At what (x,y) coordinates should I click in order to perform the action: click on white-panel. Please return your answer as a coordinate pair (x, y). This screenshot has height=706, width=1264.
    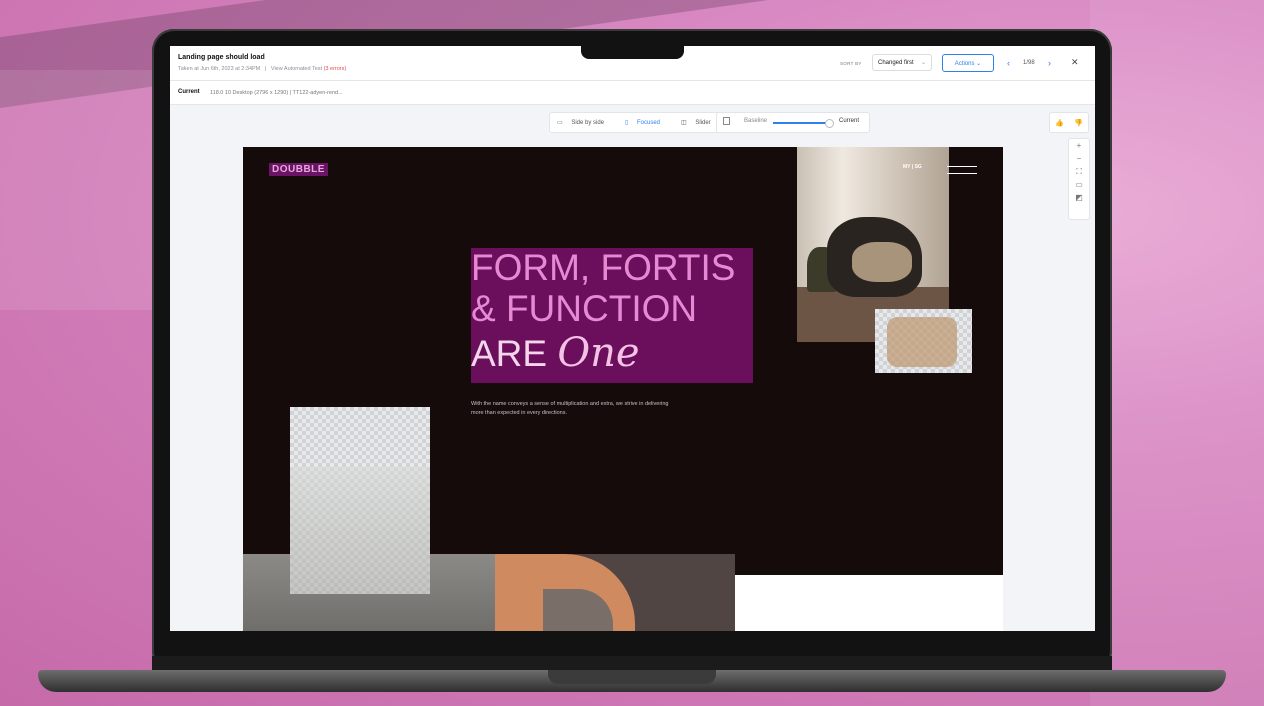
    Looking at the image, I should click on (869, 603).